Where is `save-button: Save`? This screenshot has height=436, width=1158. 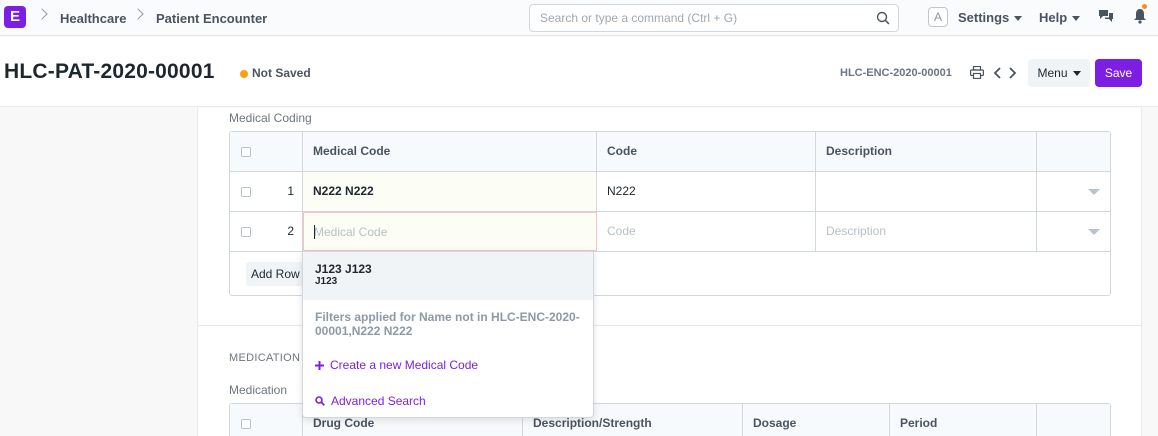 save-button: Save is located at coordinates (1118, 73).